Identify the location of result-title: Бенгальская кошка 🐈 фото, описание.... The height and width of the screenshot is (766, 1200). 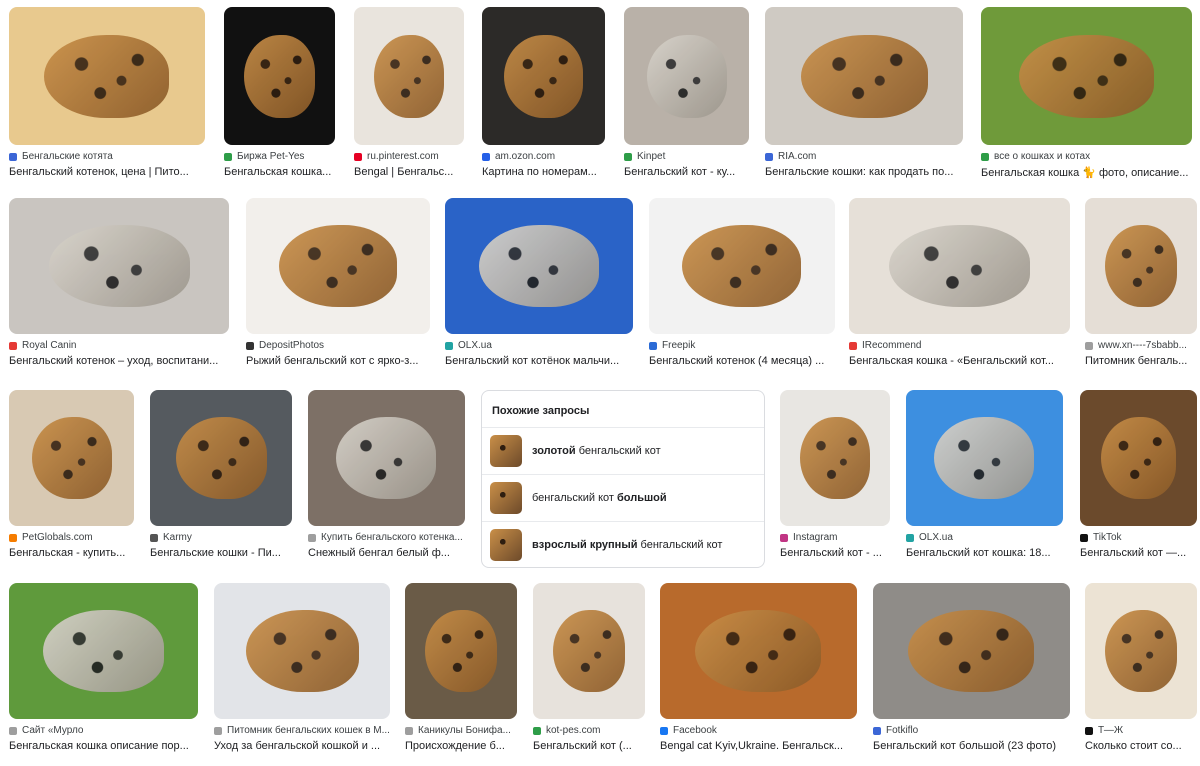
(1086, 172).